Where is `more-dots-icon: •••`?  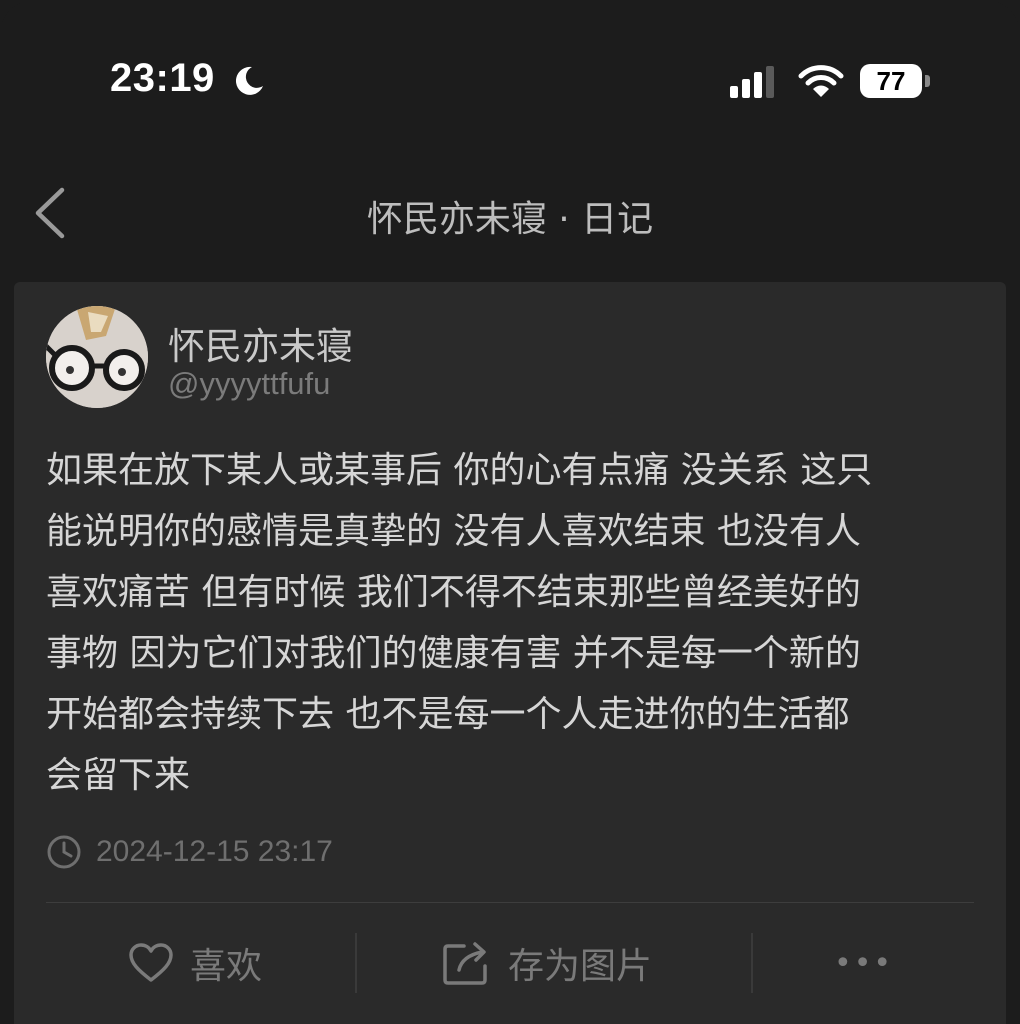
more-dots-icon: ••• is located at coordinates (864, 963).